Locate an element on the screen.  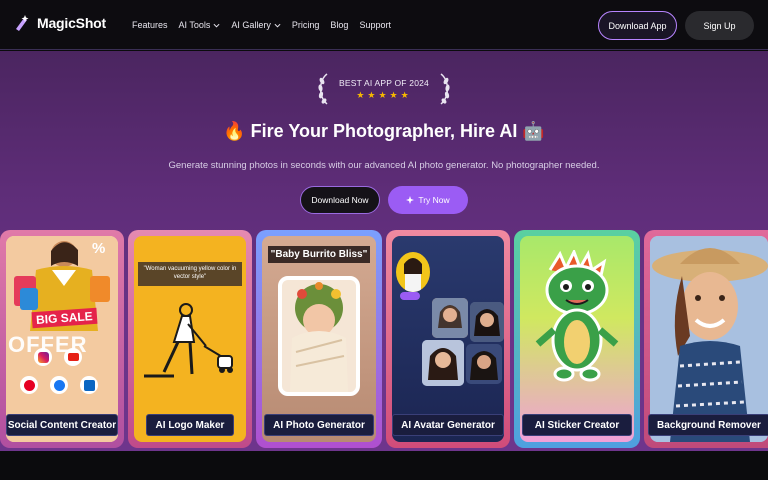
avatar-source-photo is located at coordinates (413, 272).